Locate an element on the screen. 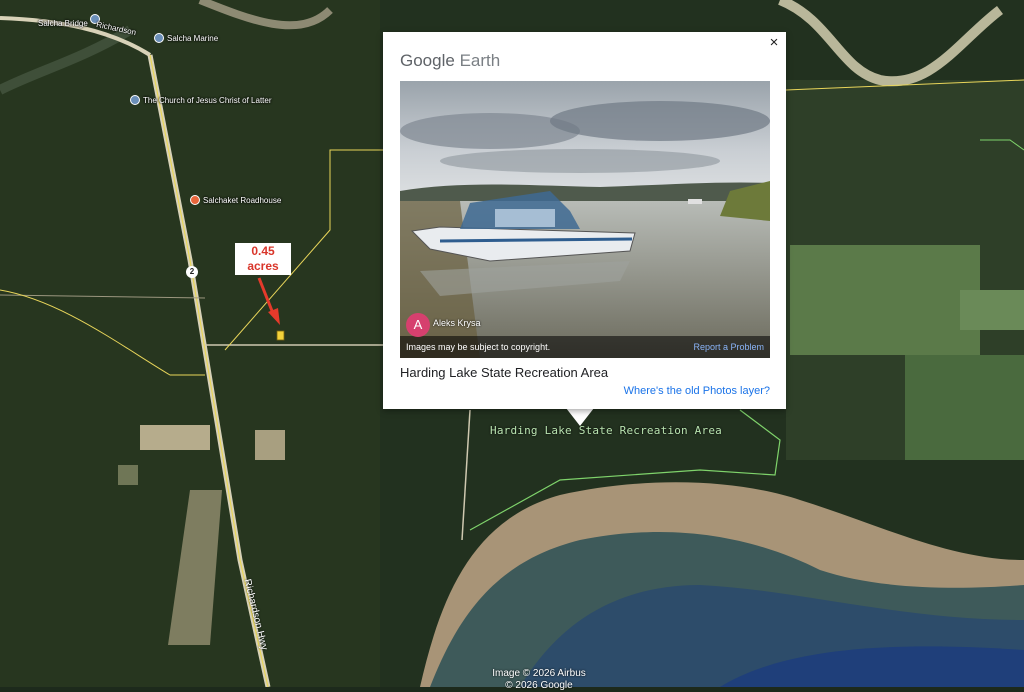  place-name: Salcha Marine is located at coordinates (193, 38).